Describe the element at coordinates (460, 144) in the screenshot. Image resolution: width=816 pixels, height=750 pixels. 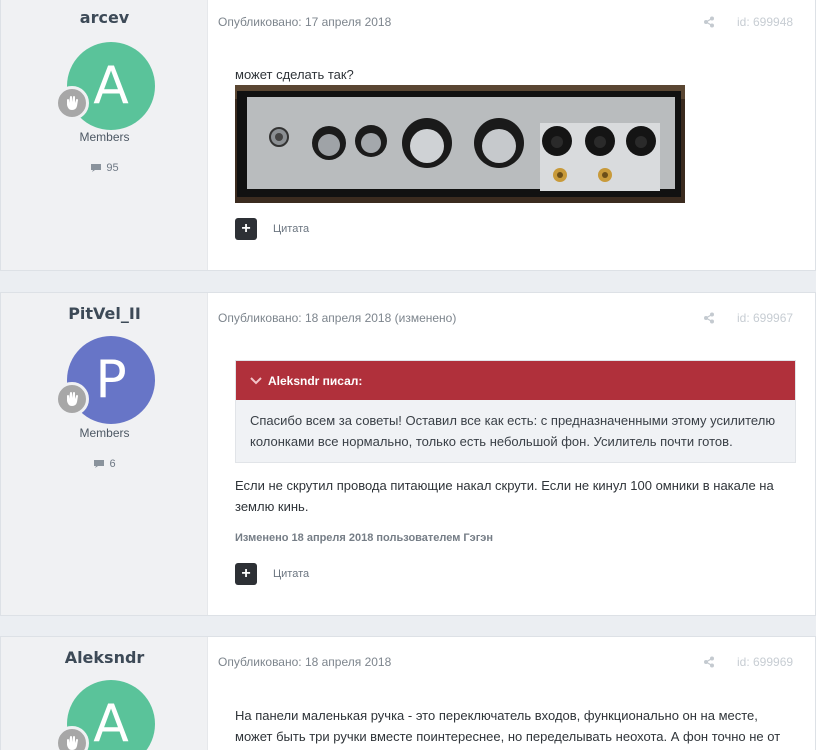
I see `amplifier-photo` at that location.